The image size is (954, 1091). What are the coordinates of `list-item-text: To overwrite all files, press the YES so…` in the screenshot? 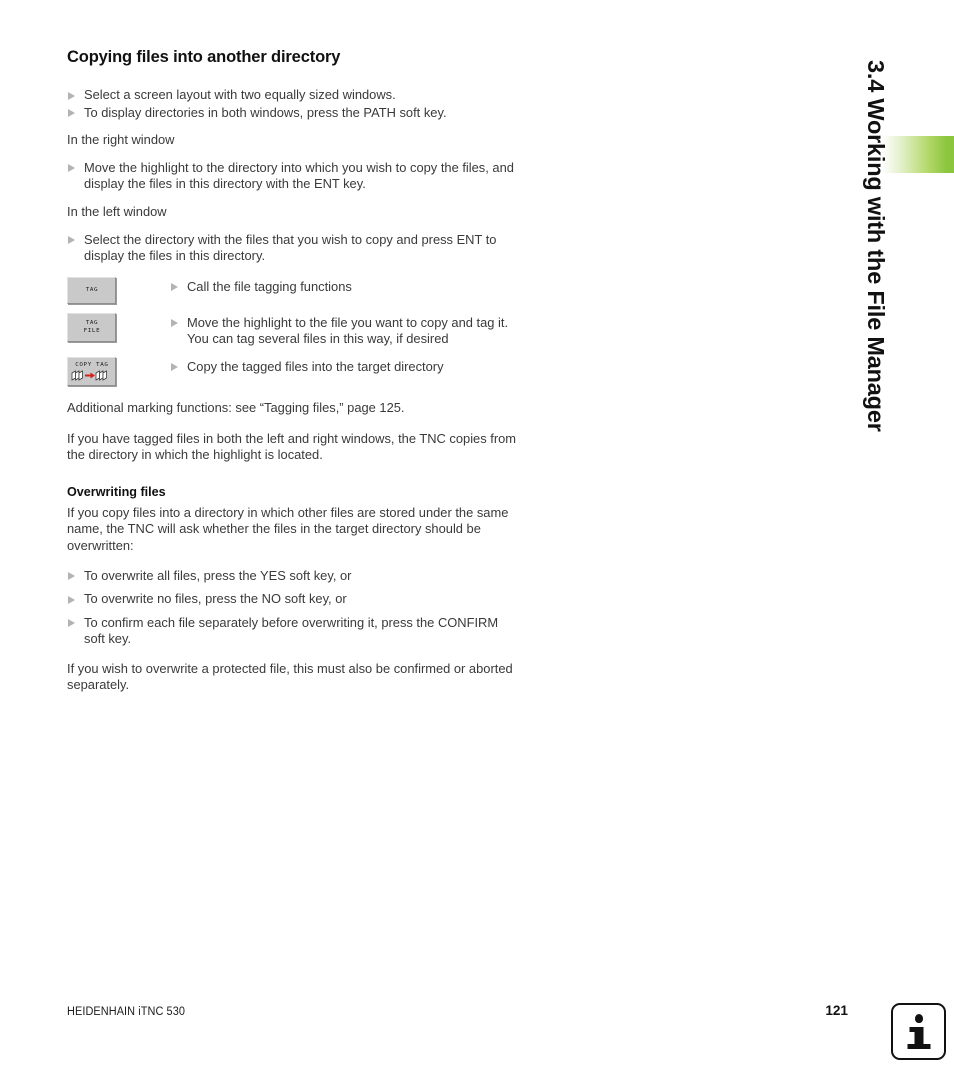 It's located at (218, 575).